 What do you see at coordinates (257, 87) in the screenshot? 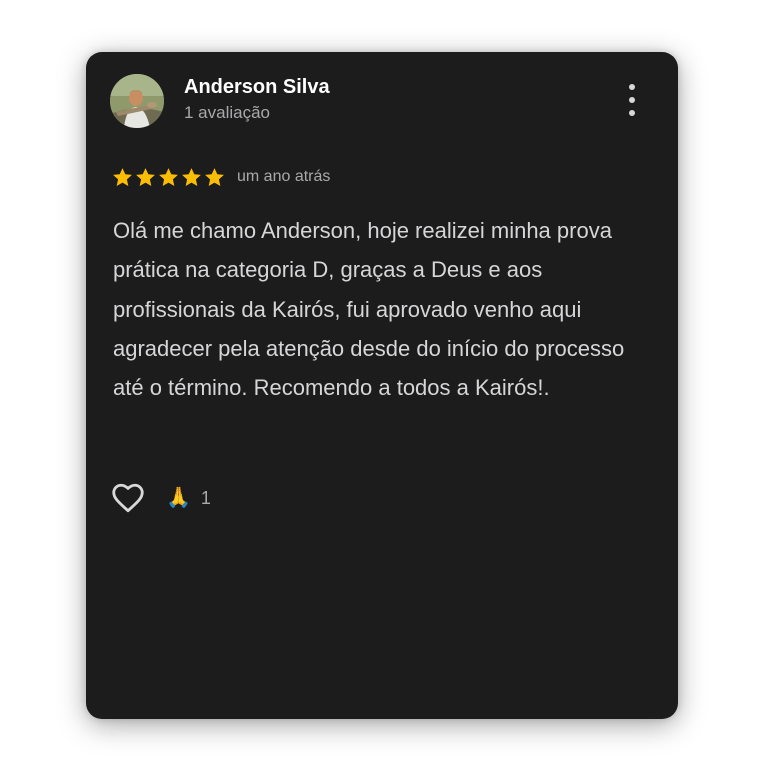
I see `author-name: Anderson Silva` at bounding box center [257, 87].